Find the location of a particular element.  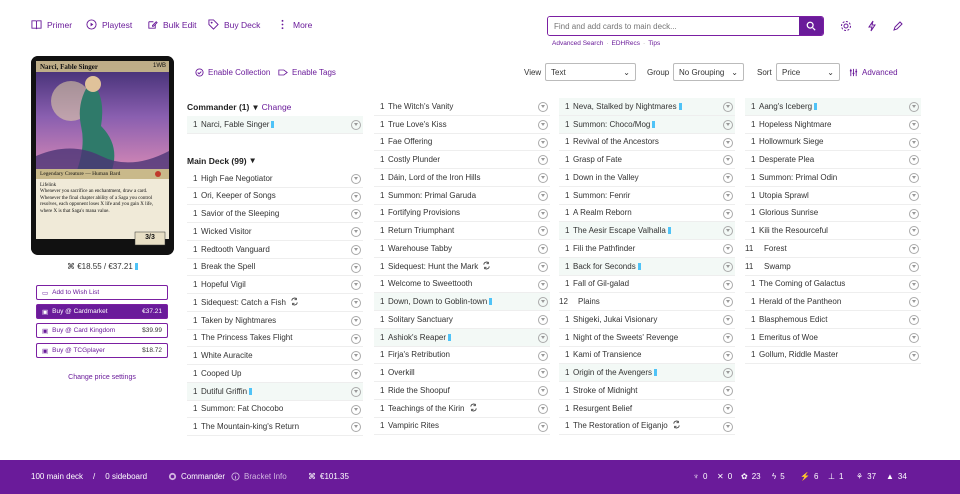

card-row: 1 Hopeful Vigil is located at coordinates (275, 285).